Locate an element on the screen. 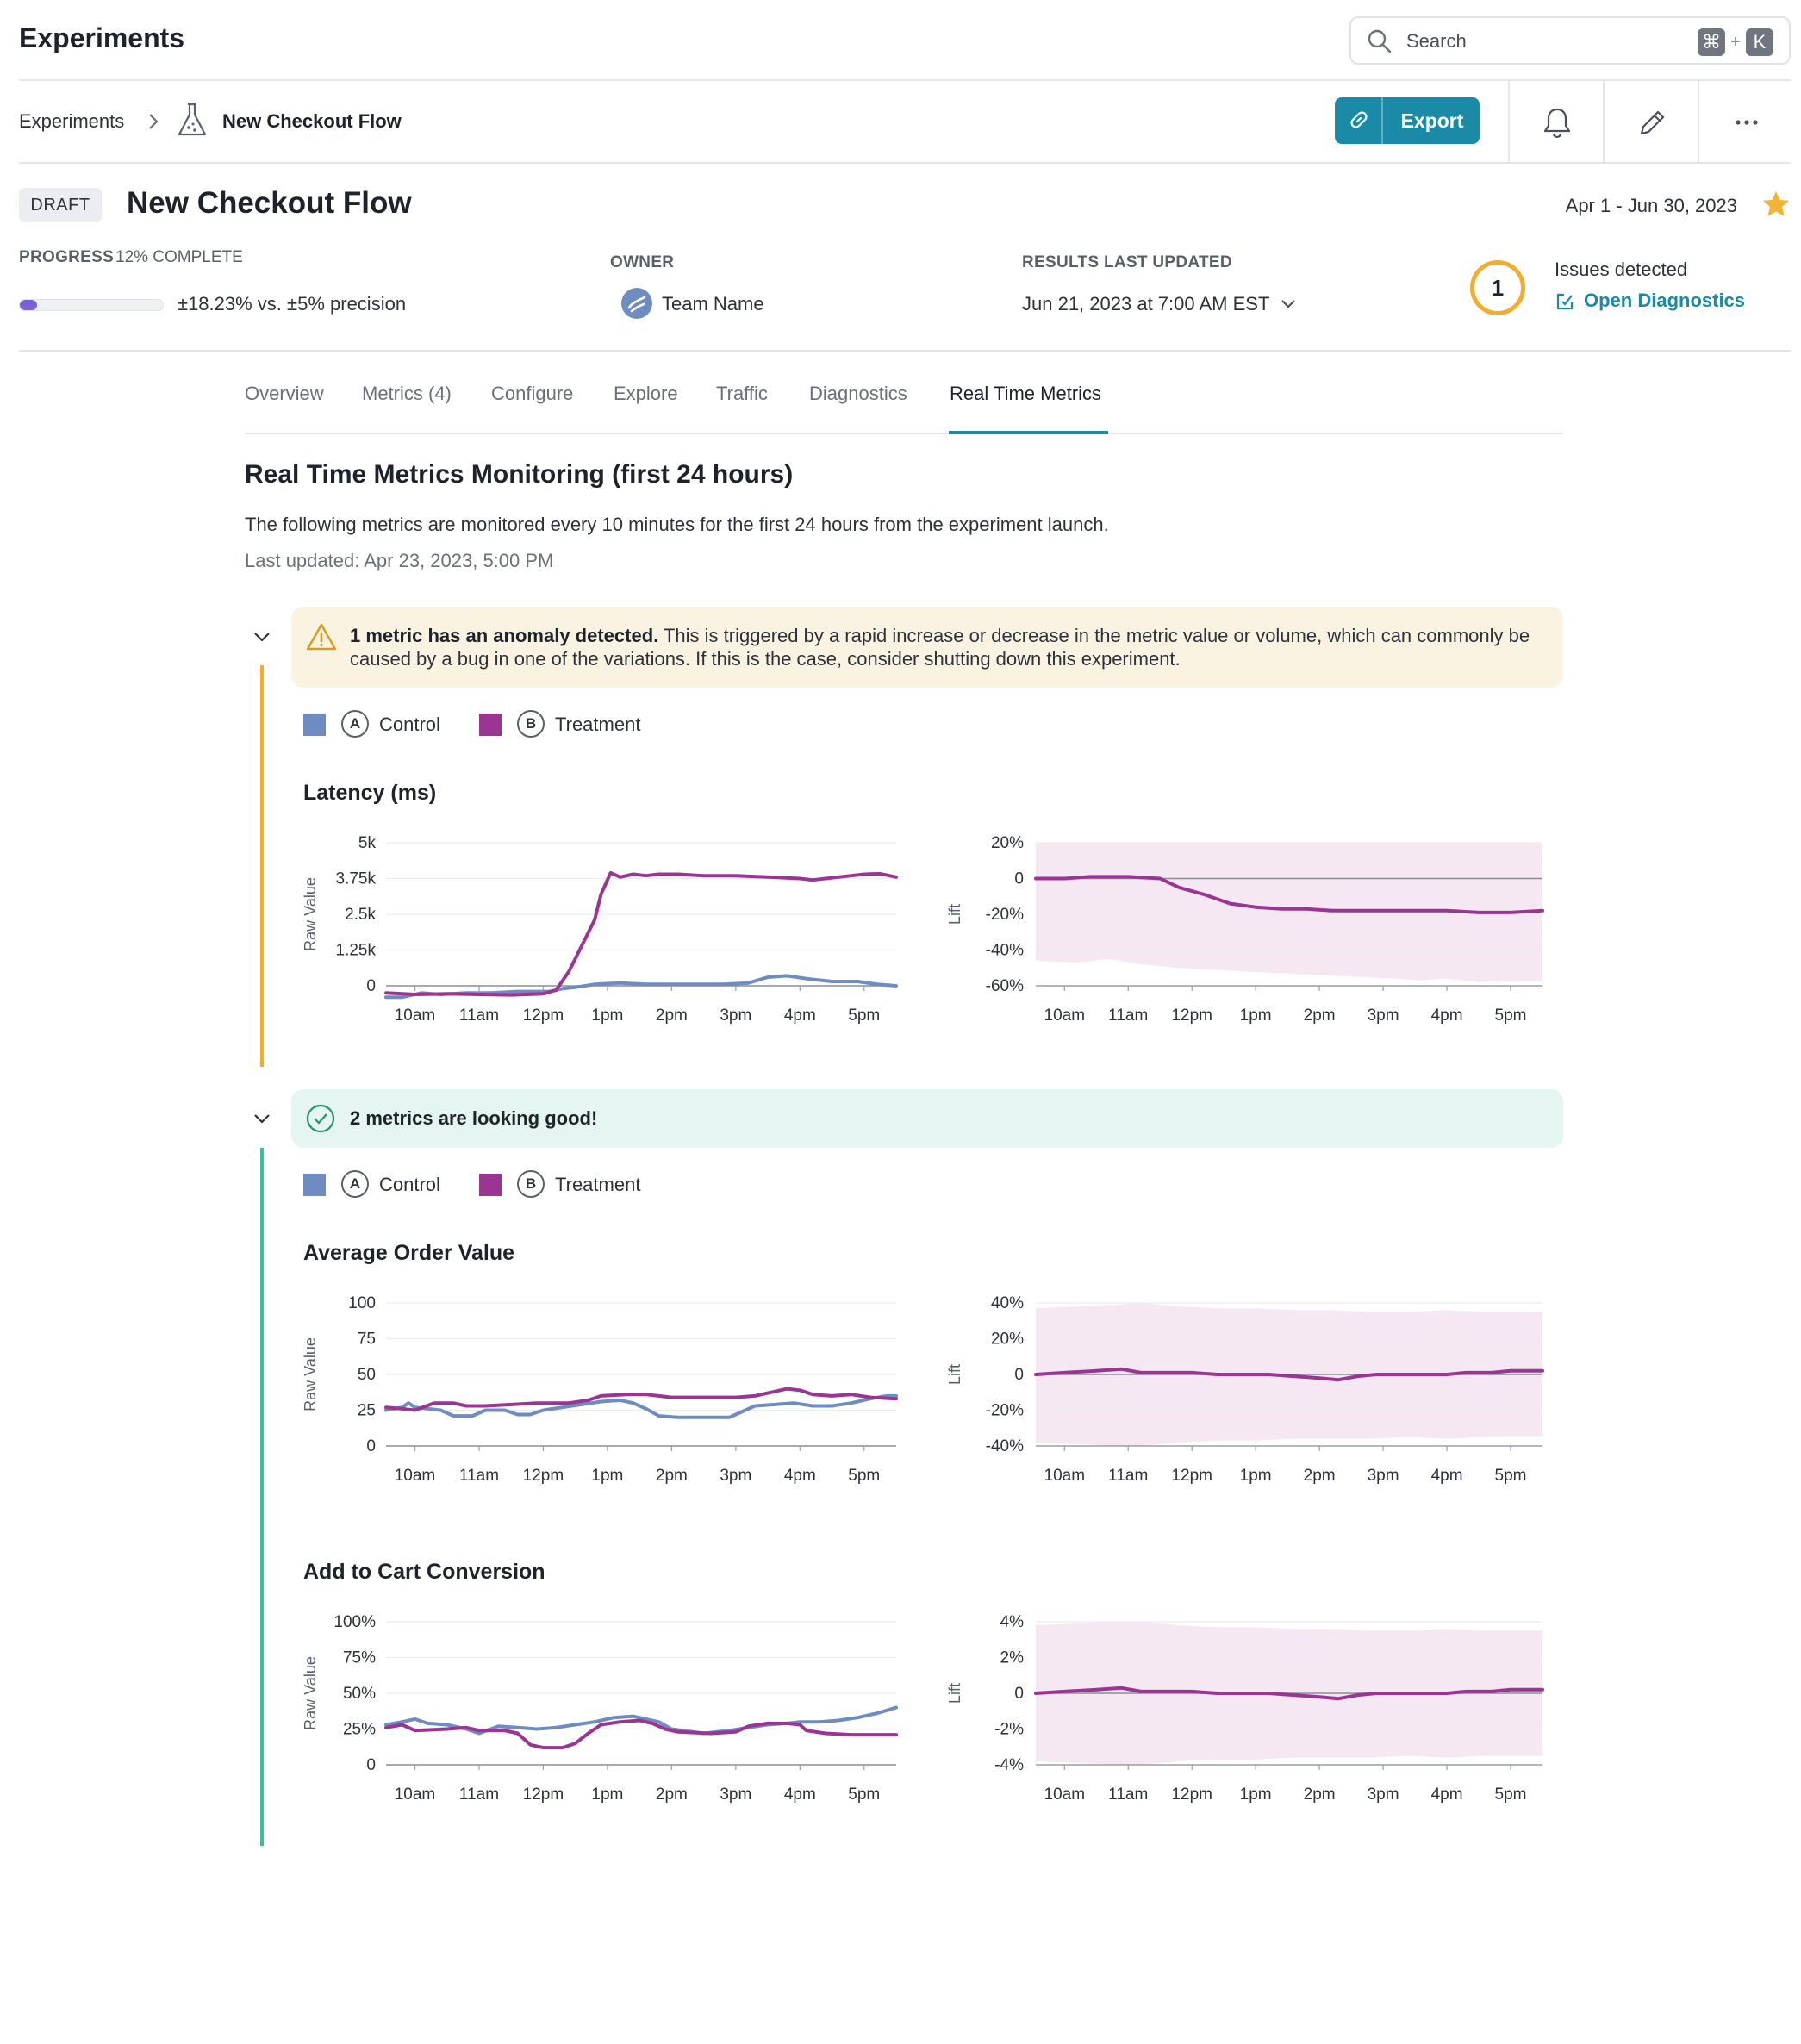 This screenshot has height=2044, width=1801. anomaly-group-accent is located at coordinates (262, 866).